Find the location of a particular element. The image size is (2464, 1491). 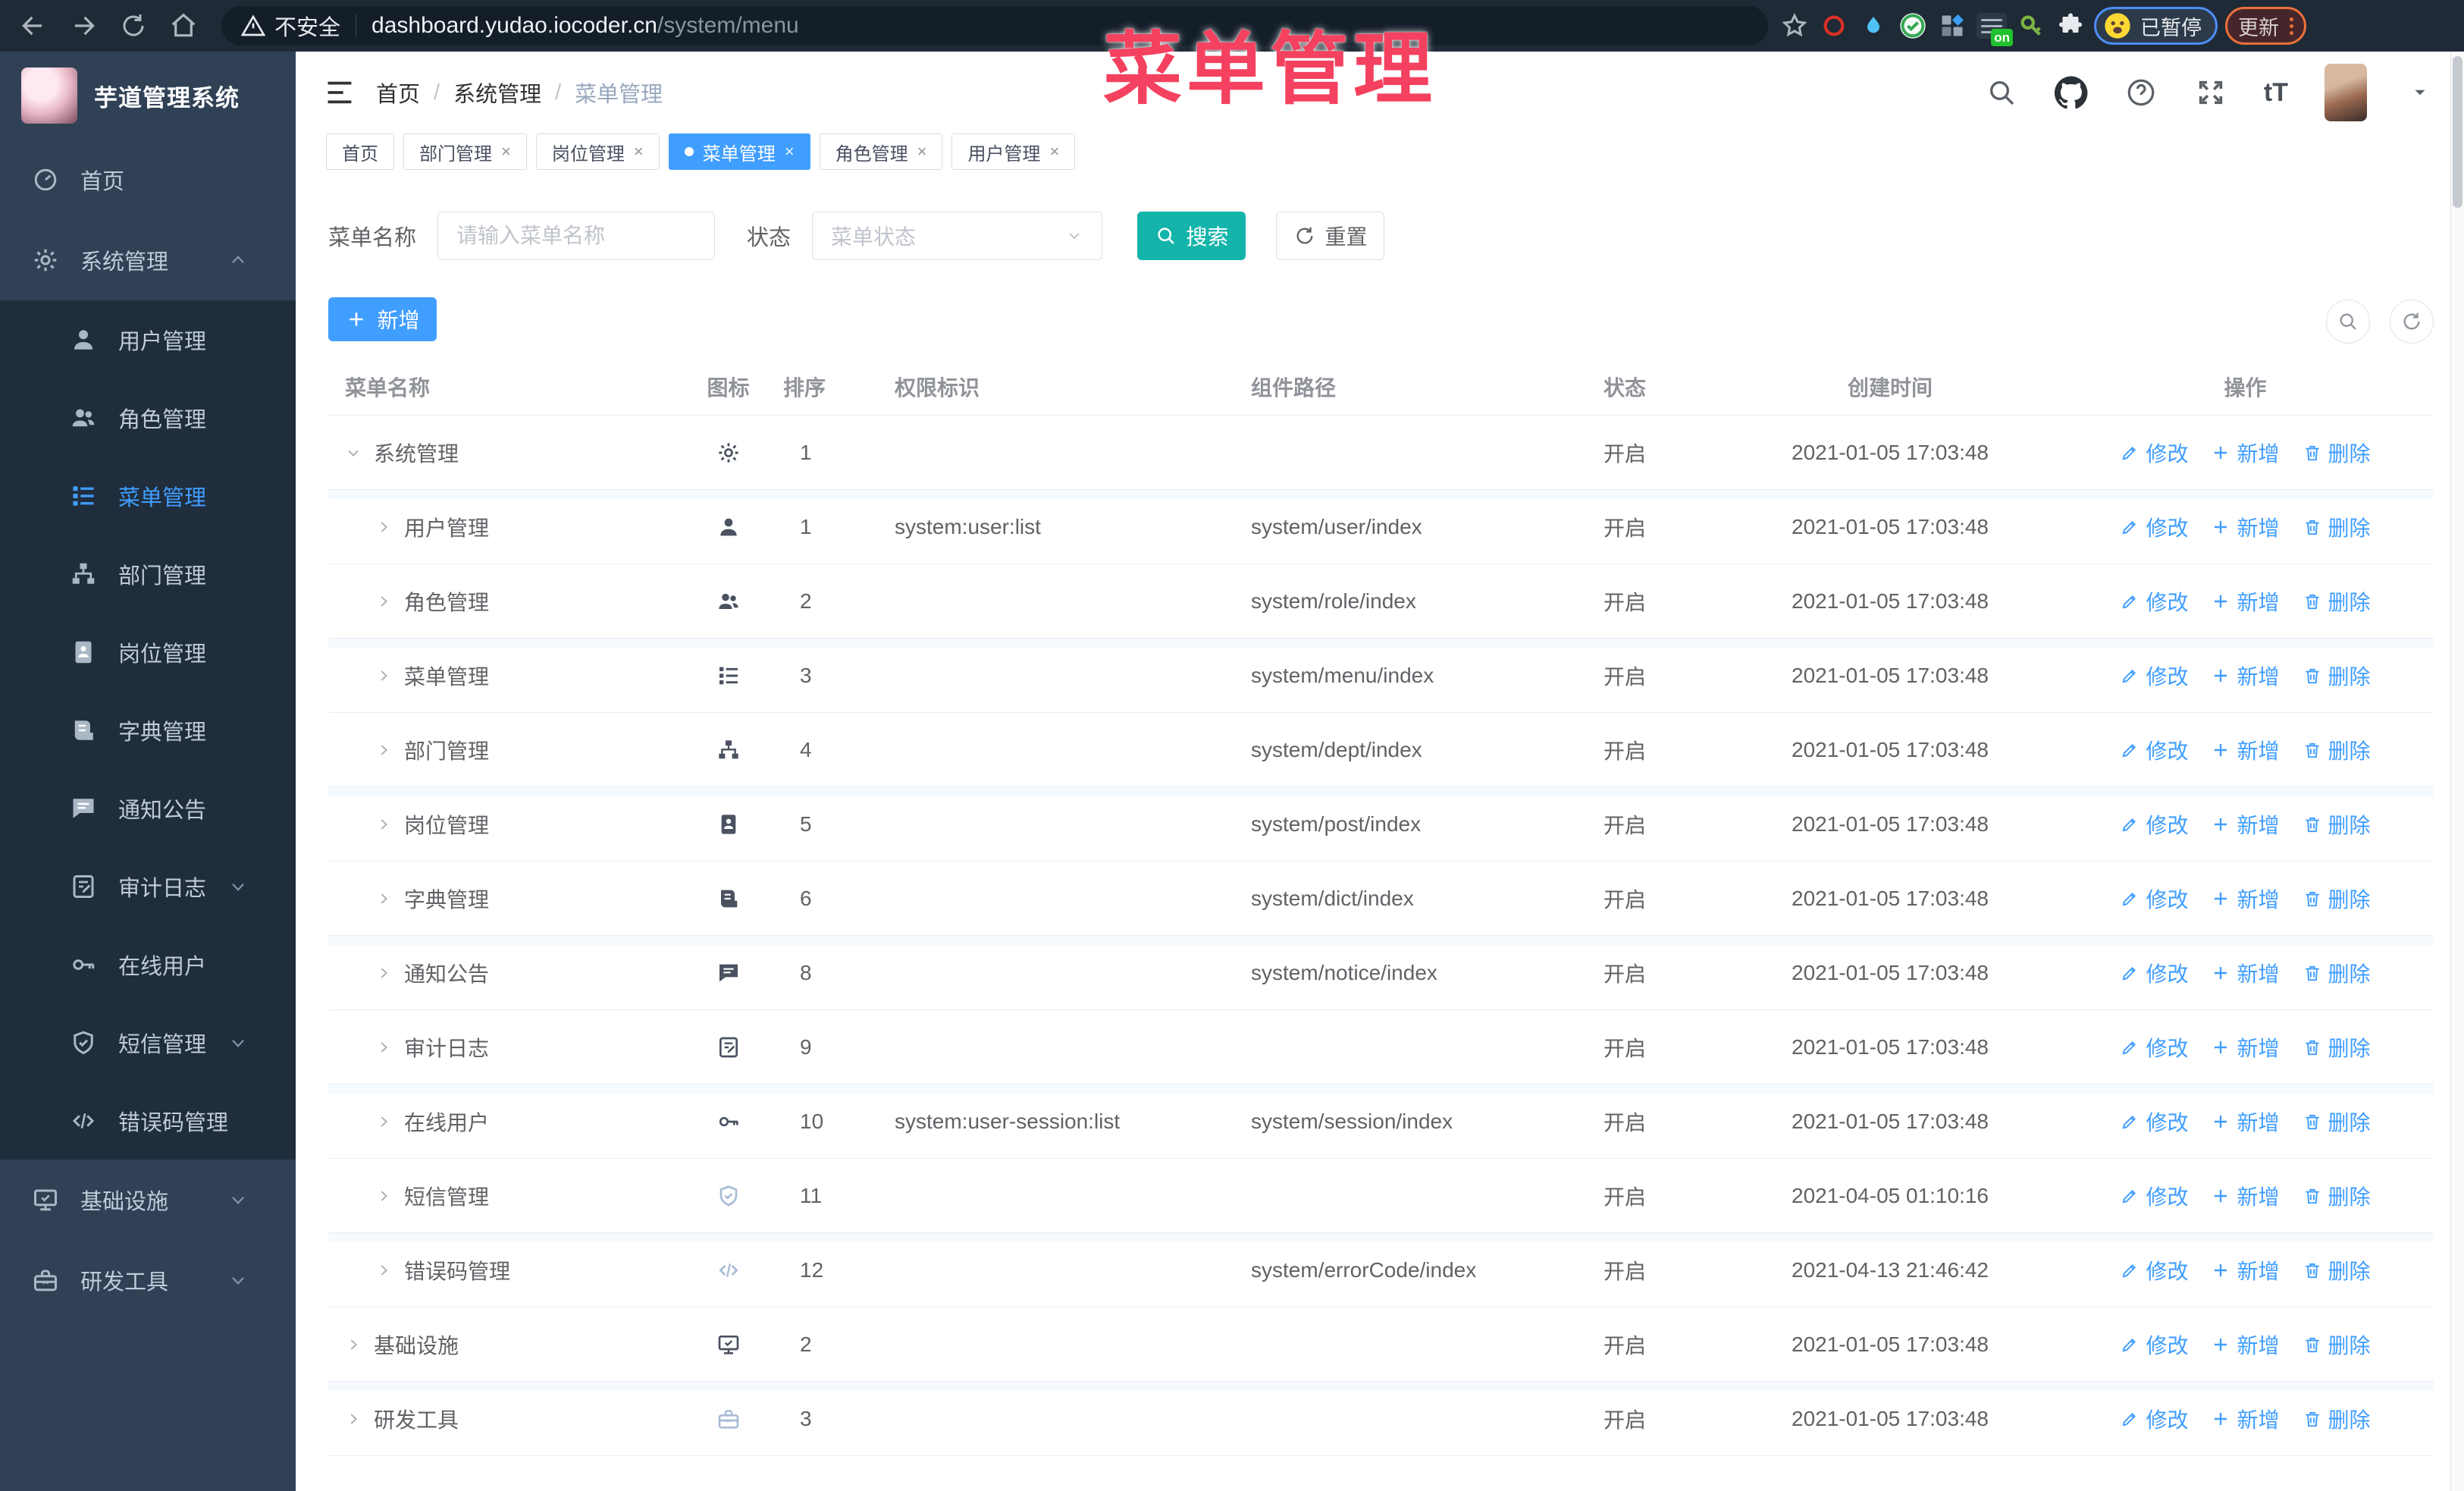

reload-icon is located at coordinates (133, 25).